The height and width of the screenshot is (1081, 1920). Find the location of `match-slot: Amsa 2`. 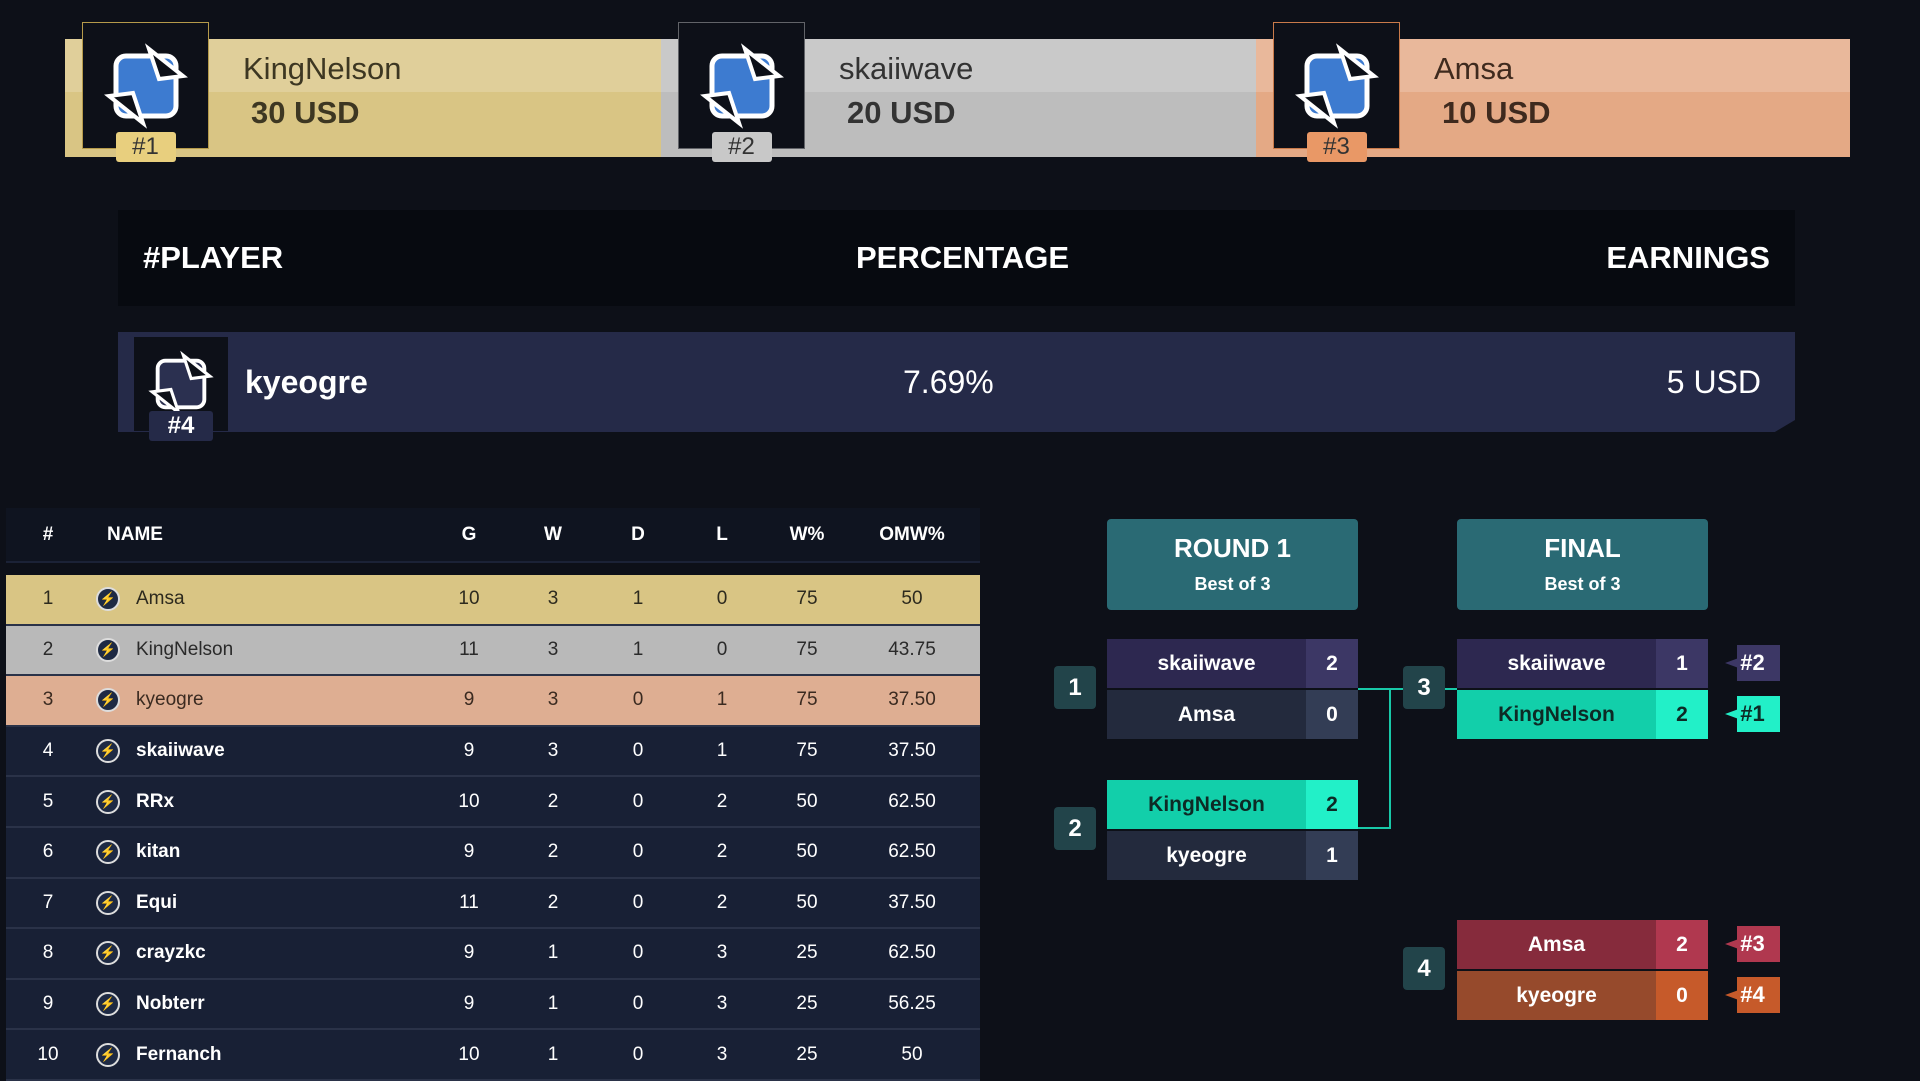

match-slot: Amsa 2 is located at coordinates (1582, 944).